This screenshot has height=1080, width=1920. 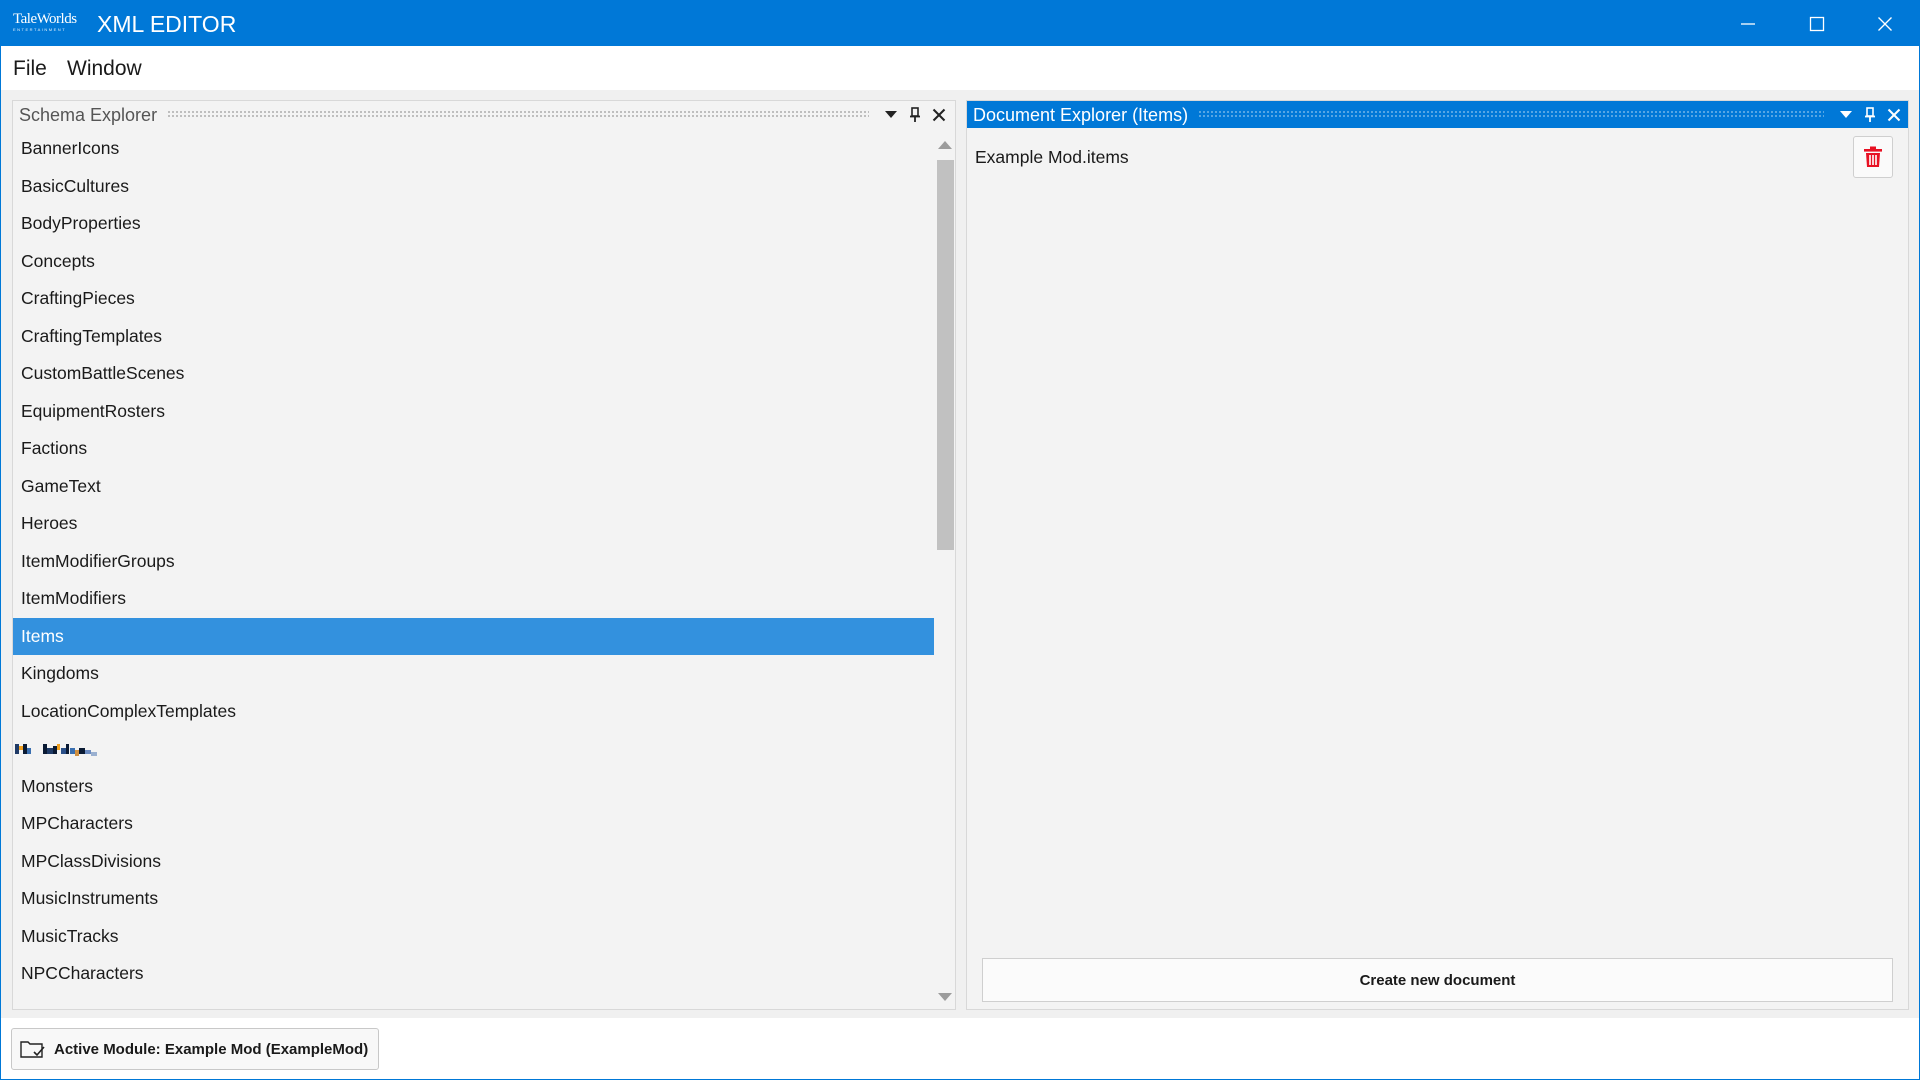 I want to click on document-explorer-menu-button, so click(x=1846, y=114).